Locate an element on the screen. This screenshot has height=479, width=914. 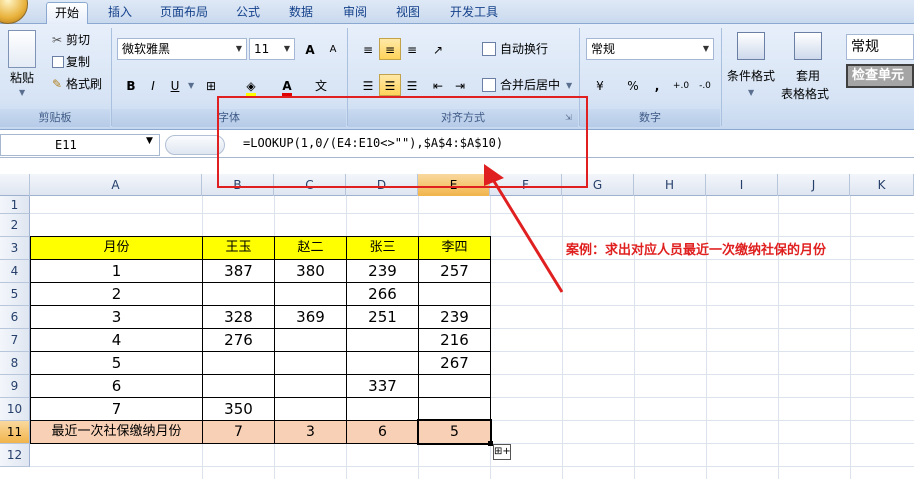
table-header-cell: 王玉 is located at coordinates (239, 248).